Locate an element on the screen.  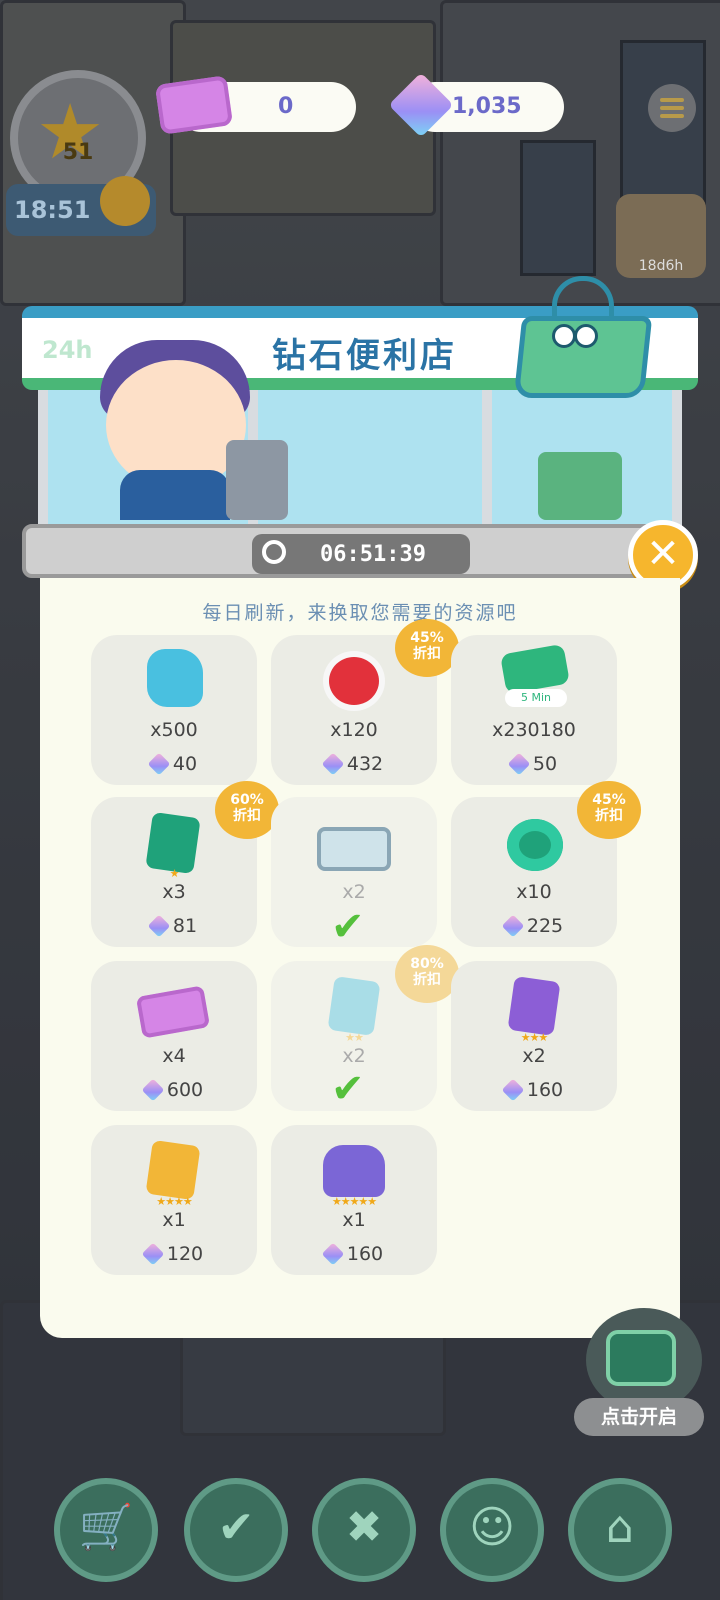
tv-icon is located at coordinates (641, 1358).